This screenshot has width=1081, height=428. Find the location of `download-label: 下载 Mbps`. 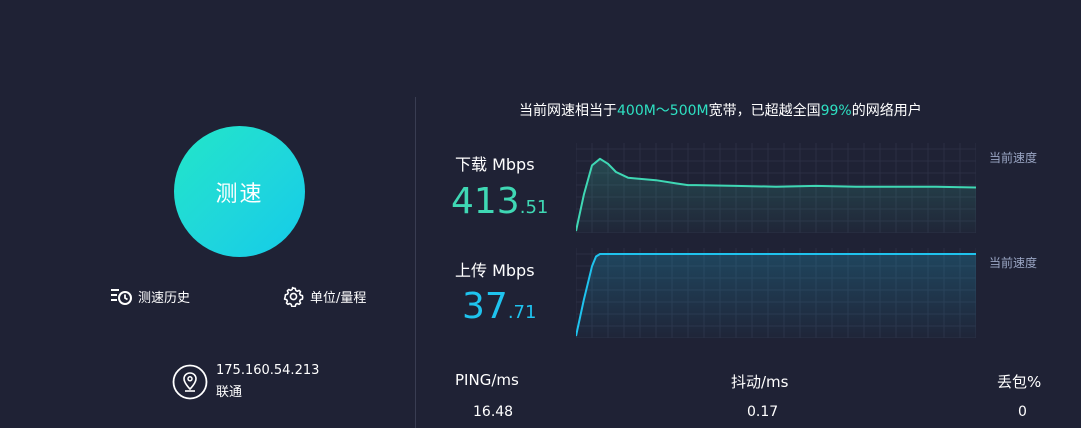

download-label: 下载 Mbps is located at coordinates (495, 164).